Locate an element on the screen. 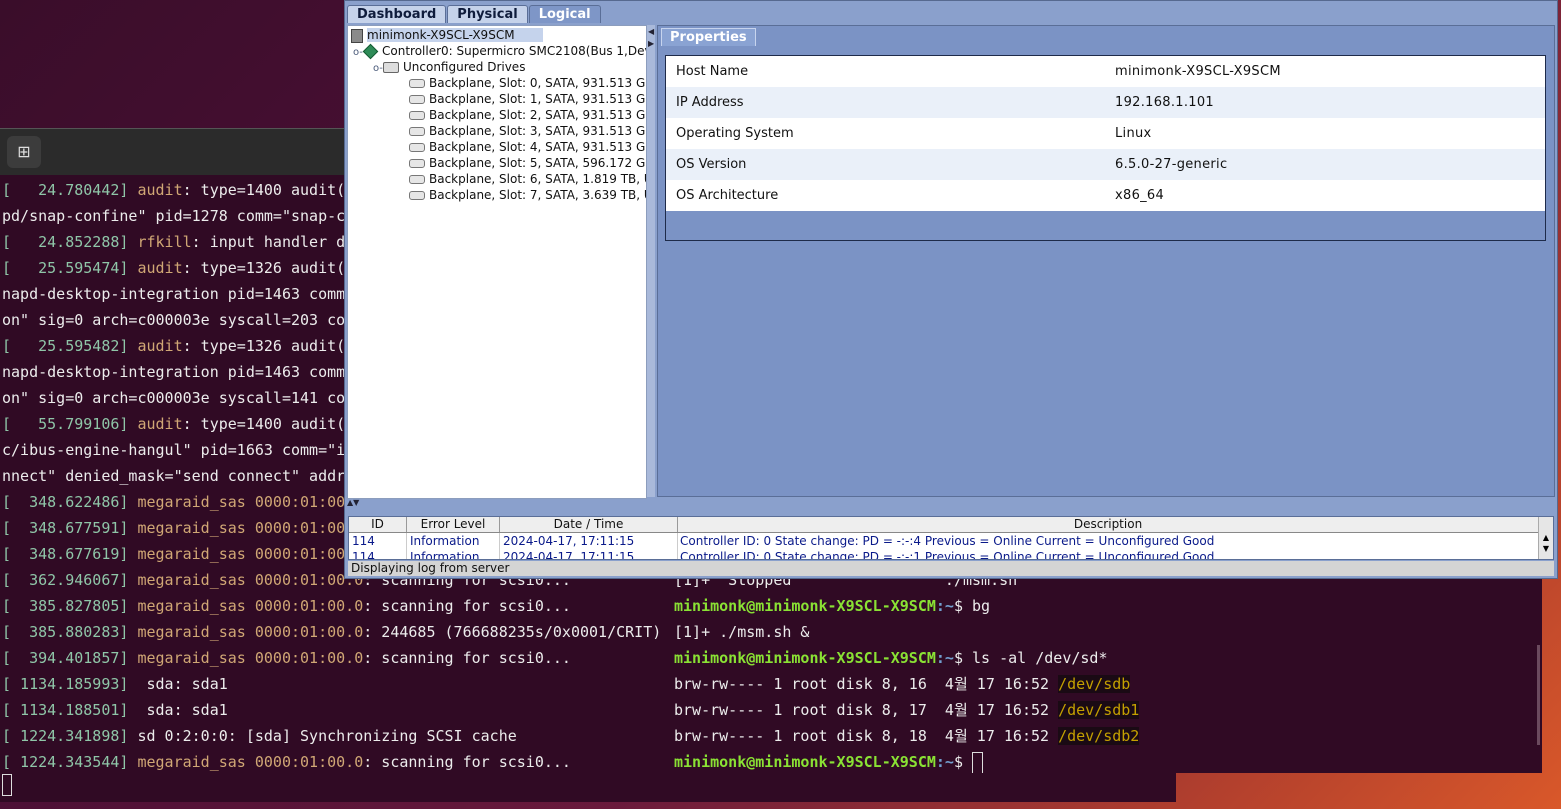  tree-item-drive: Backplane, Slot: 6, SATA, 1.819 TB, U is located at coordinates (527, 179).